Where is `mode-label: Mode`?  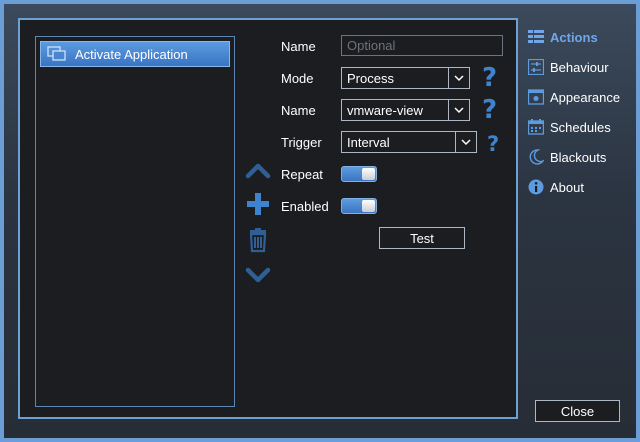
mode-label: Mode is located at coordinates (297, 78).